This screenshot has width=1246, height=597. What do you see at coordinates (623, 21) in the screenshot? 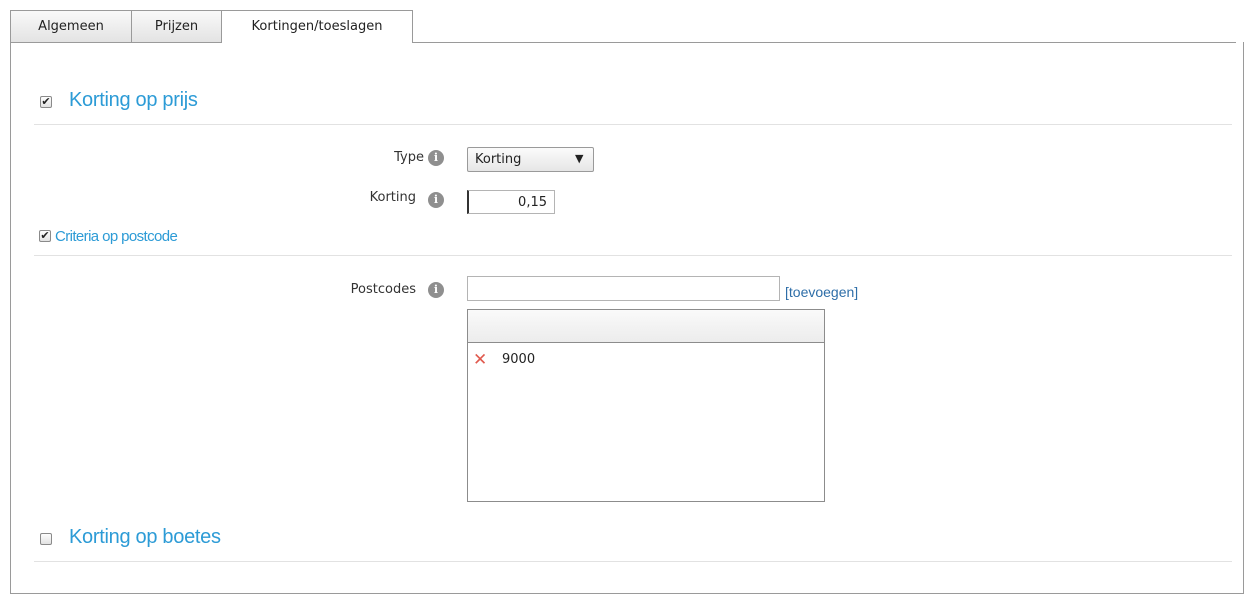
I see `tab-bar: Algemeen Prijzen Kortingen/toeslagen` at bounding box center [623, 21].